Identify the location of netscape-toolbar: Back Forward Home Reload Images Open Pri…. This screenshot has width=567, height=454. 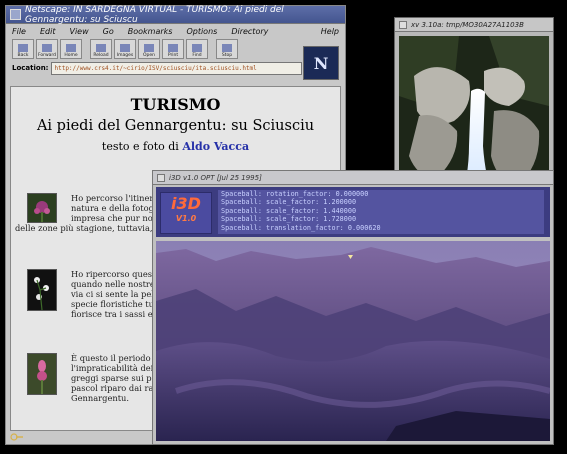
(175, 49).